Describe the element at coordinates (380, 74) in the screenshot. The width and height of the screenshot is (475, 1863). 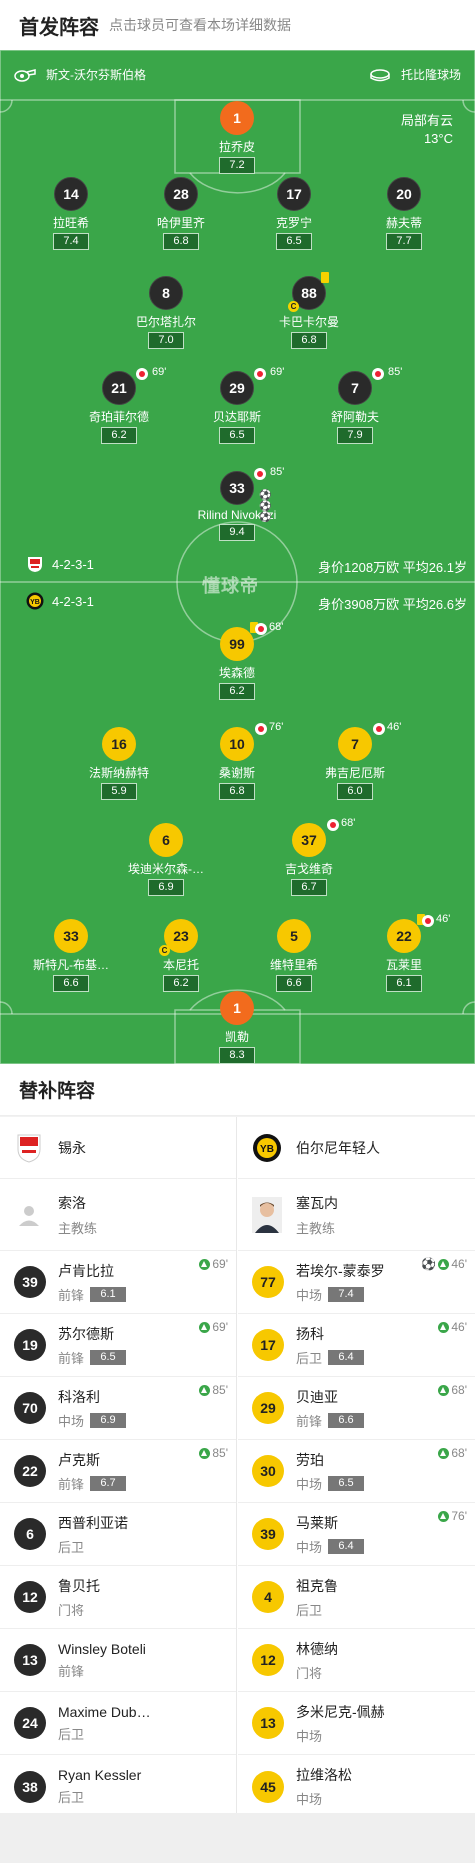
I see `stadium-icon` at that location.